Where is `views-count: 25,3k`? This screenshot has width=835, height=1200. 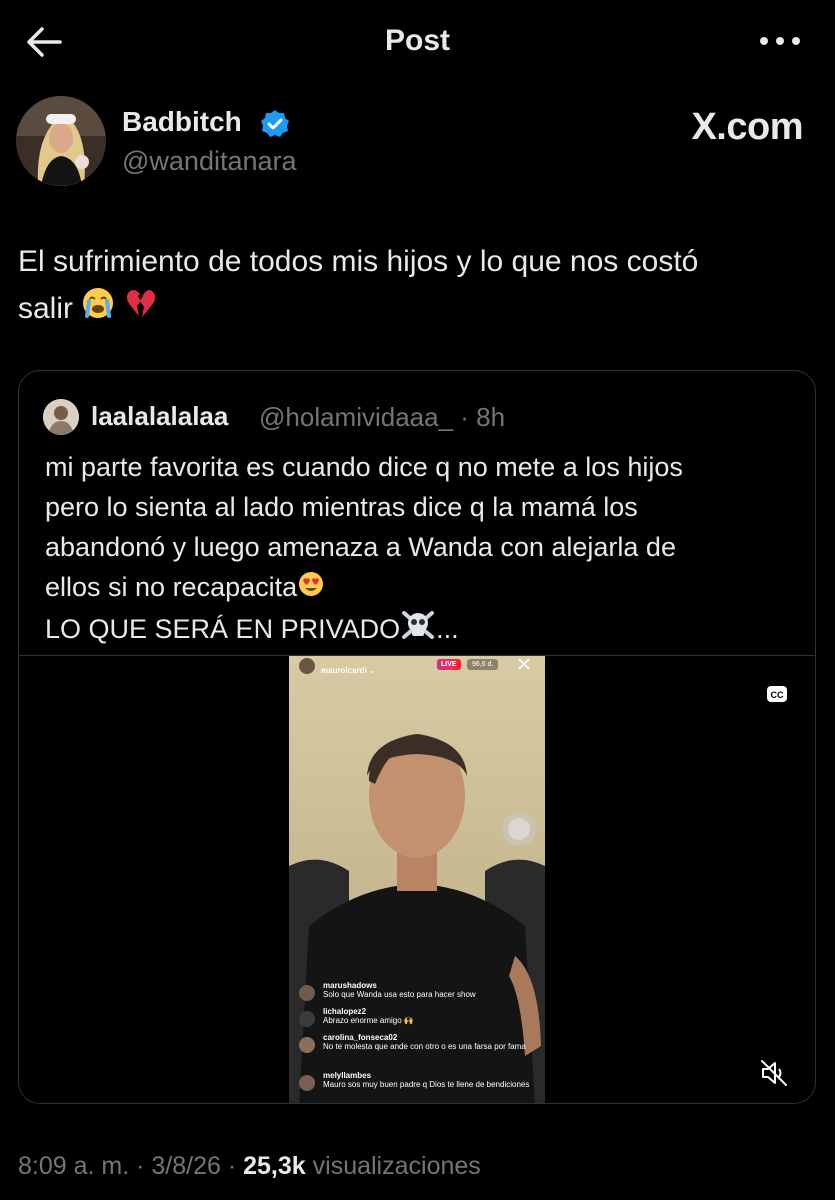 views-count: 25,3k is located at coordinates (274, 1166).